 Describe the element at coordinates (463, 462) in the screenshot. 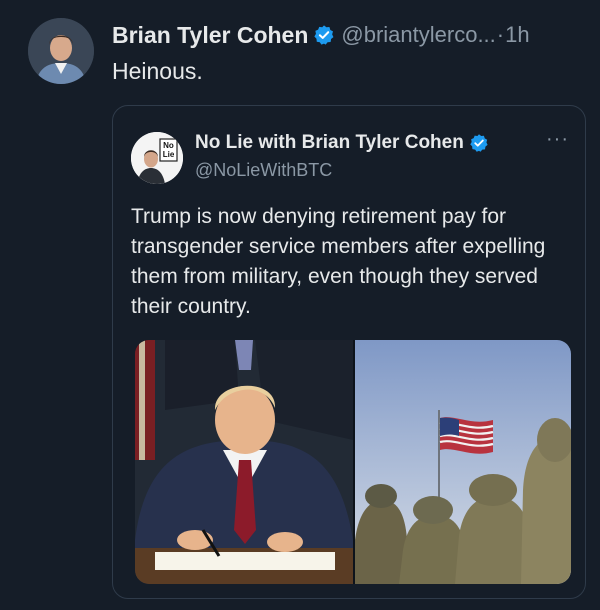

I see `photo-soldiers-flag` at that location.